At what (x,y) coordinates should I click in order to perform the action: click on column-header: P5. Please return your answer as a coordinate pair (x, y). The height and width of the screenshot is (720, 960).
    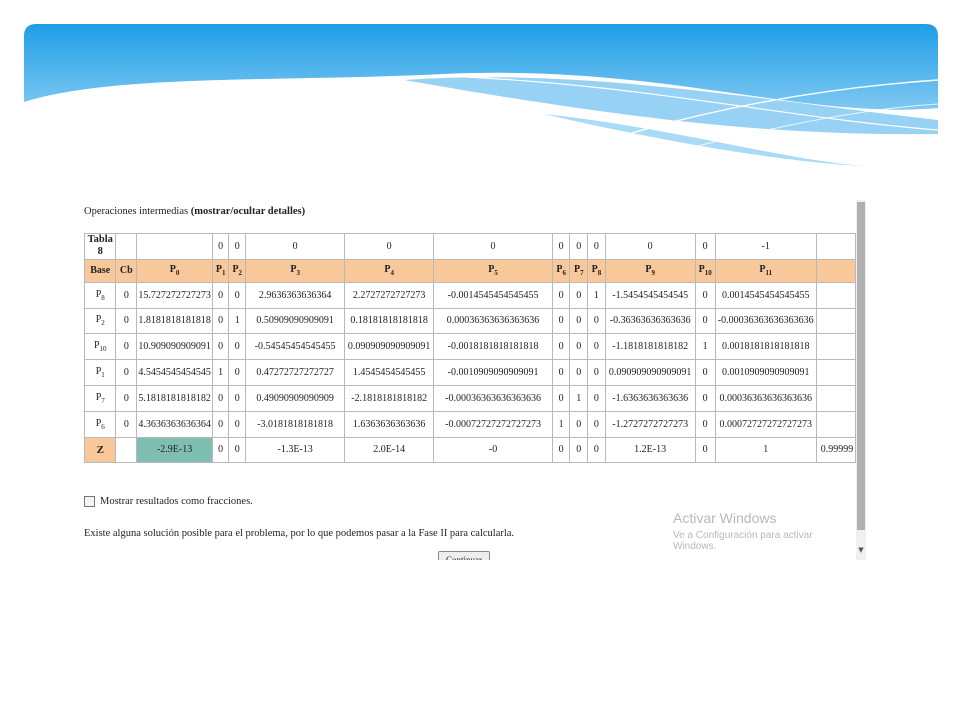
    Looking at the image, I should click on (493, 270).